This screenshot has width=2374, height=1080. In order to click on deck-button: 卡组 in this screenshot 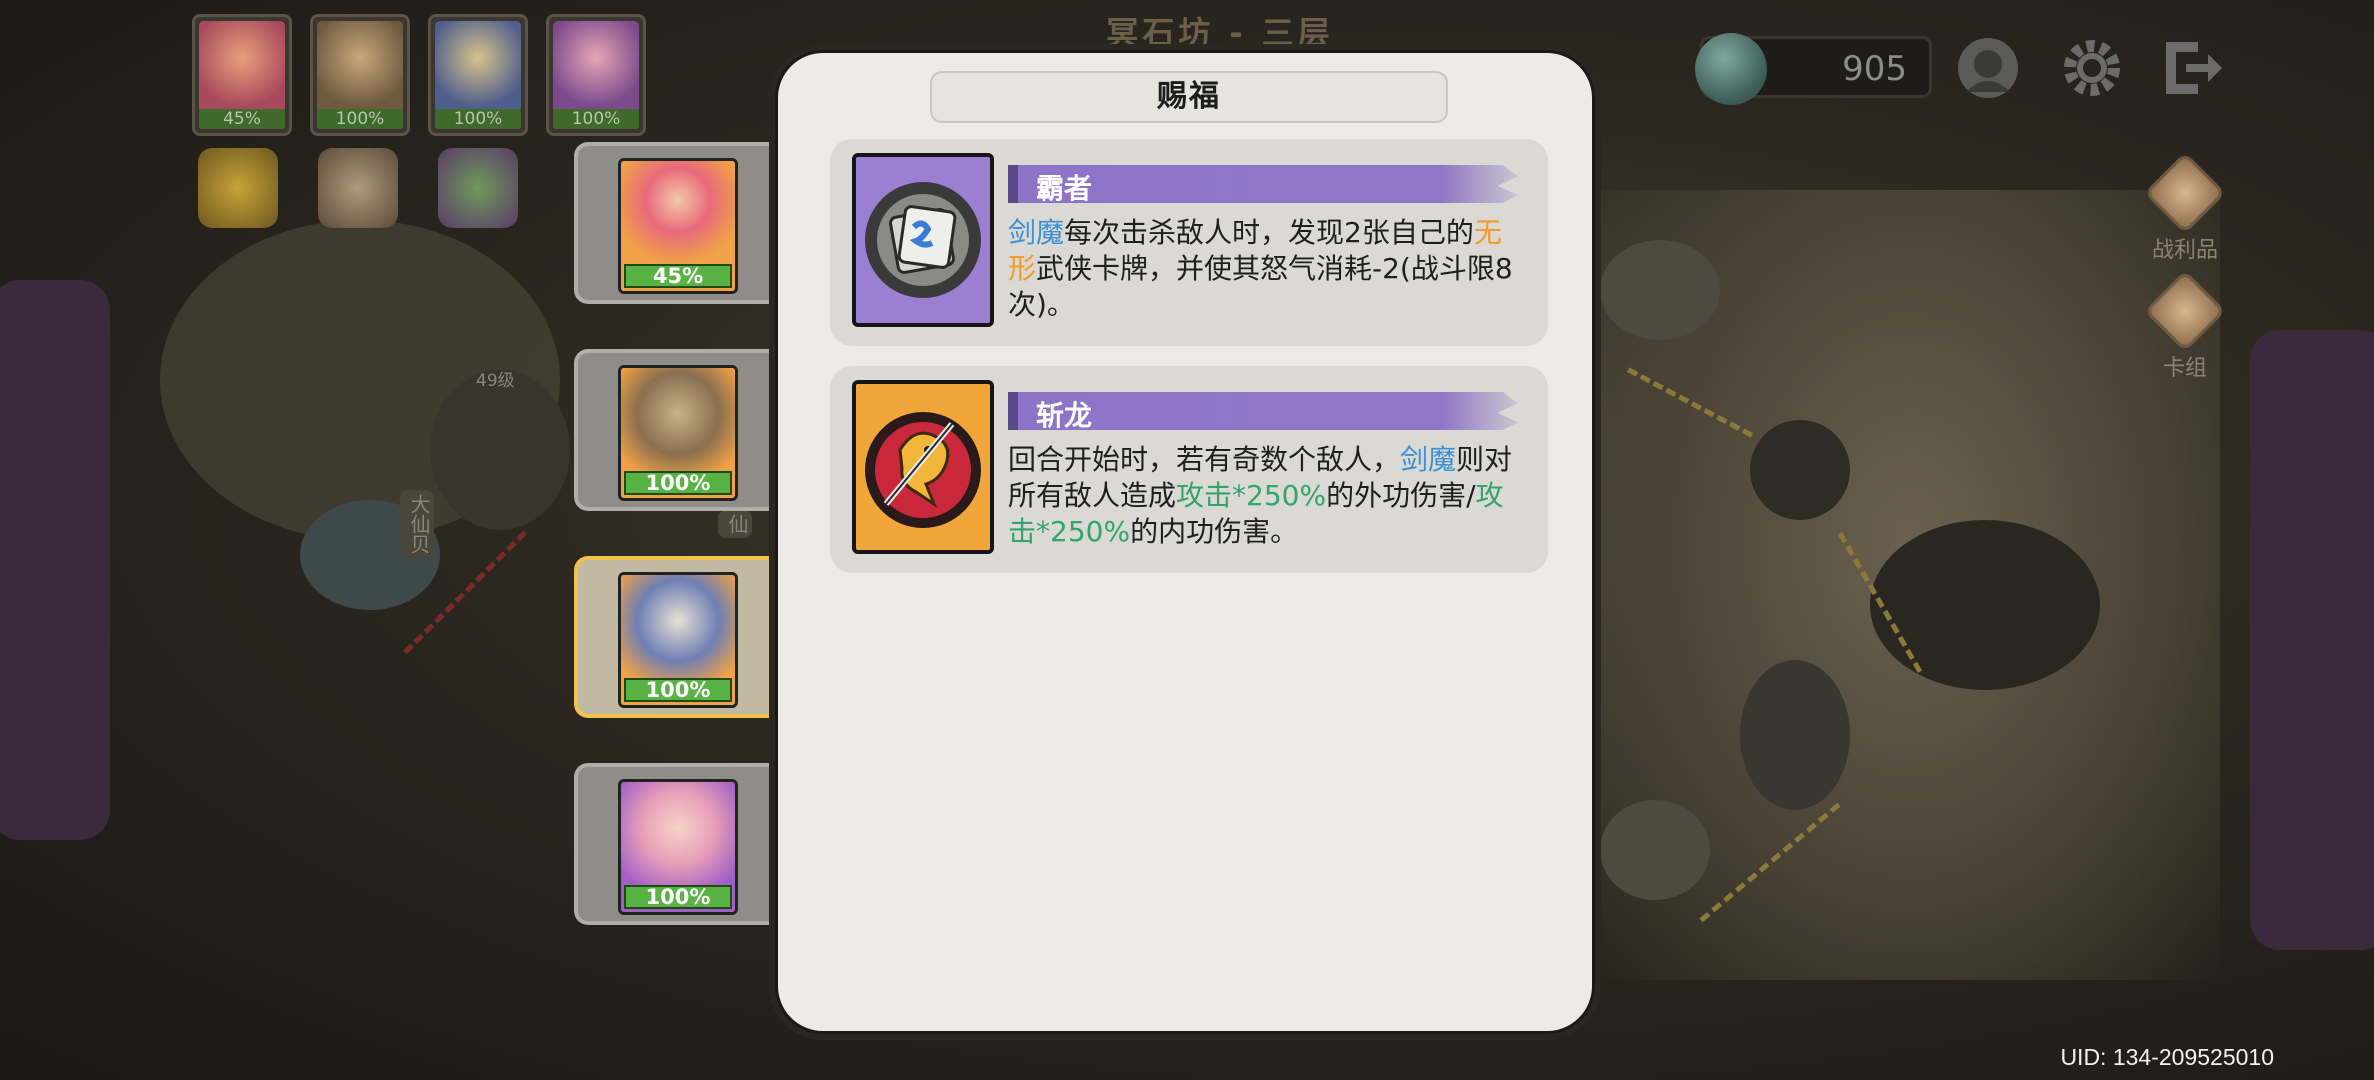, I will do `click(2185, 325)`.